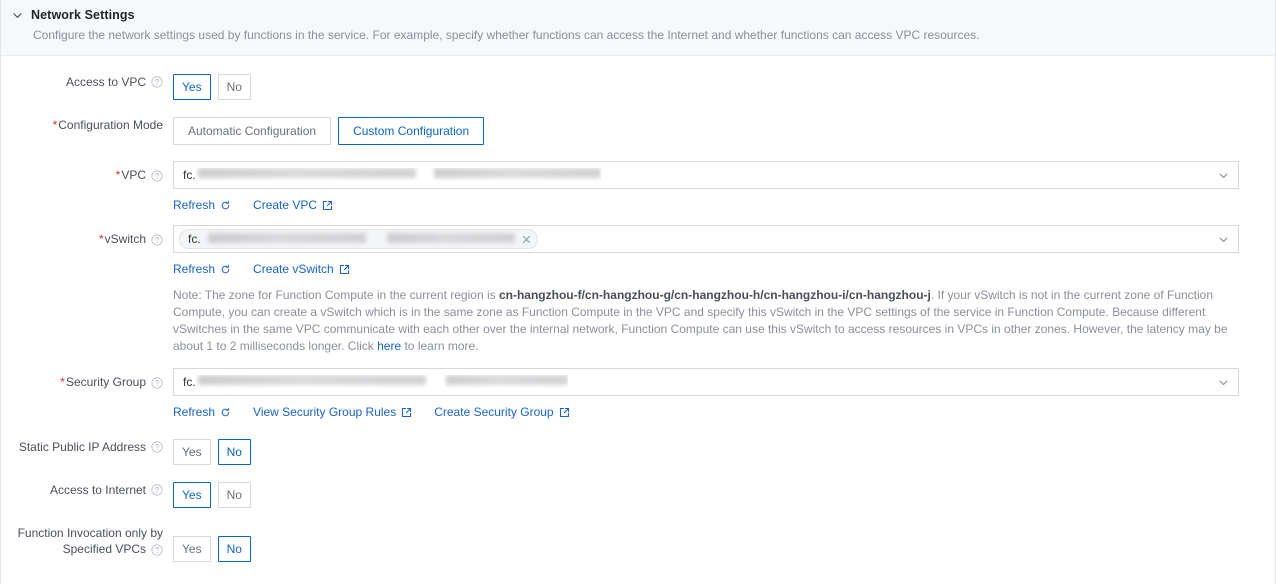 This screenshot has height=584, width=1276. I want to click on security-group-refresh-link: Refresh, so click(202, 412).